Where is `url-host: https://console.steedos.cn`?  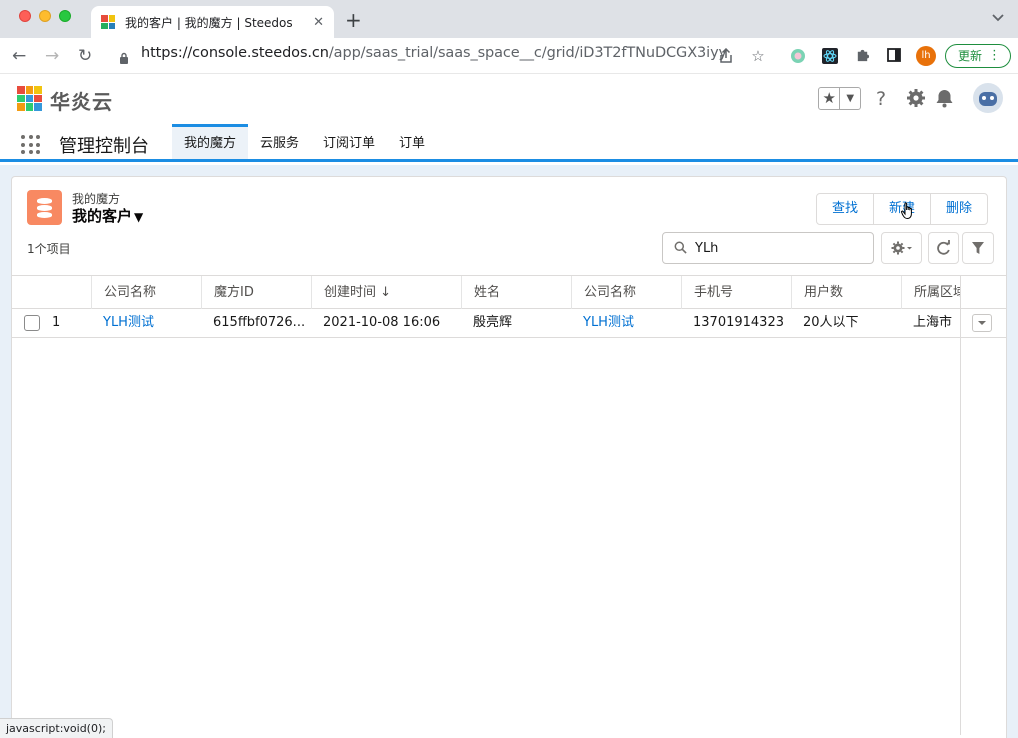
url-host: https://console.steedos.cn is located at coordinates (235, 53).